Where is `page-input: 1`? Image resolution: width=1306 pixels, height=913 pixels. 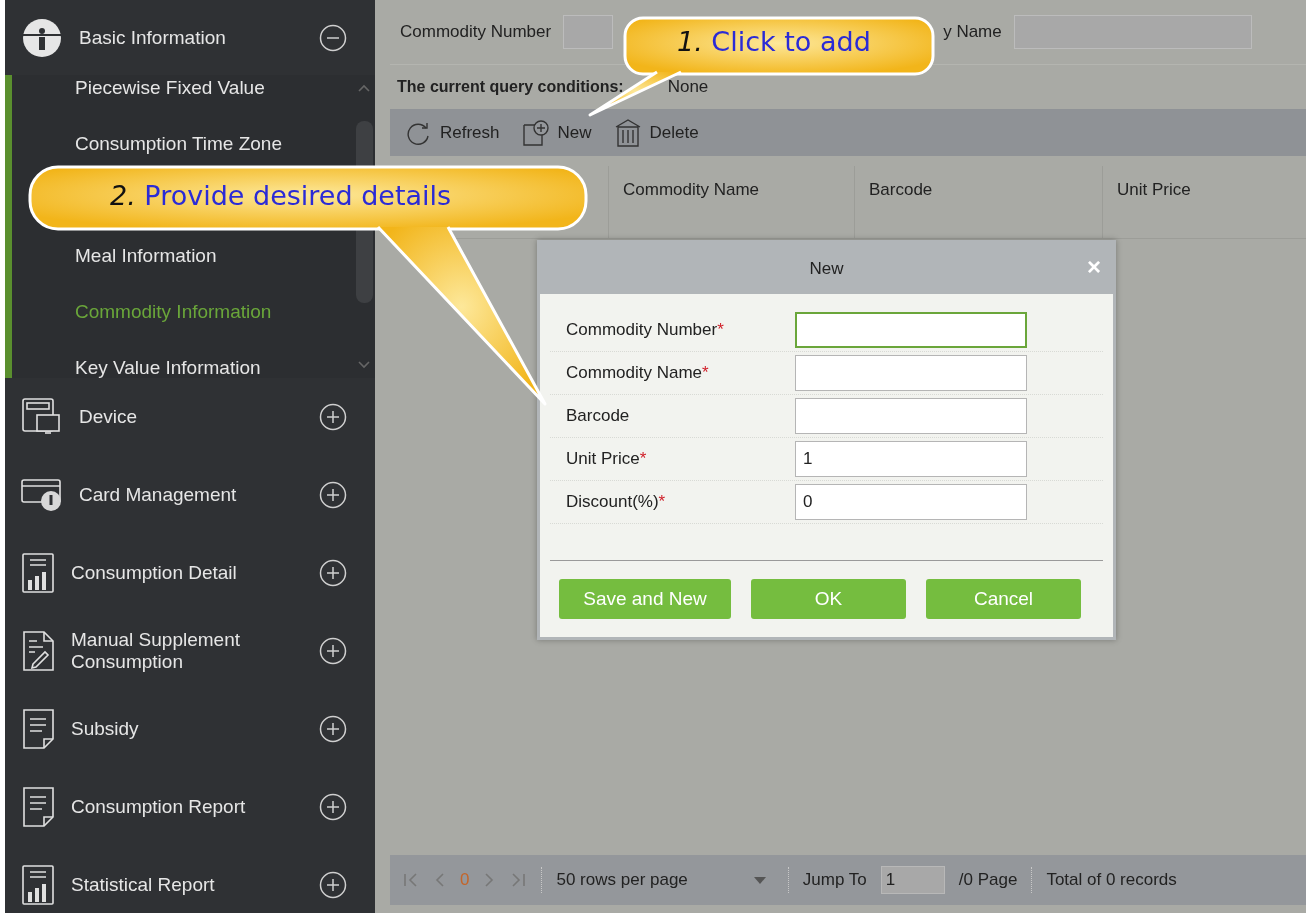
page-input: 1 is located at coordinates (912, 880).